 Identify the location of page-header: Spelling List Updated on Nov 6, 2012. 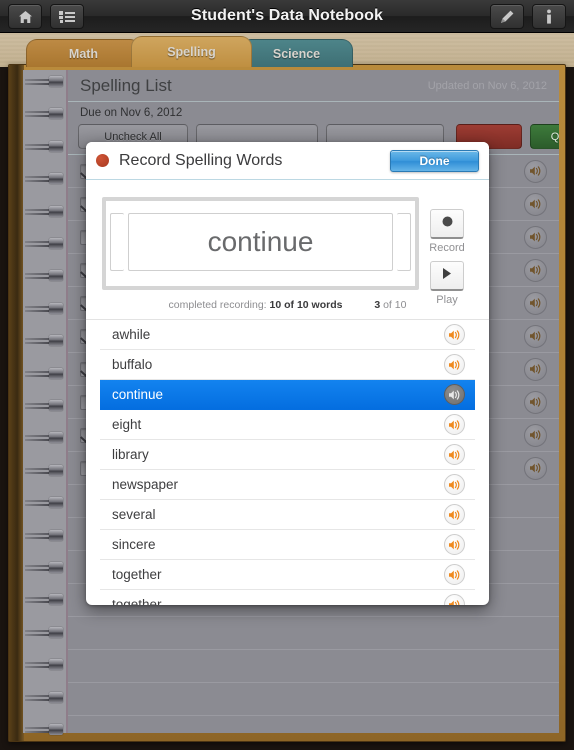
(313, 86).